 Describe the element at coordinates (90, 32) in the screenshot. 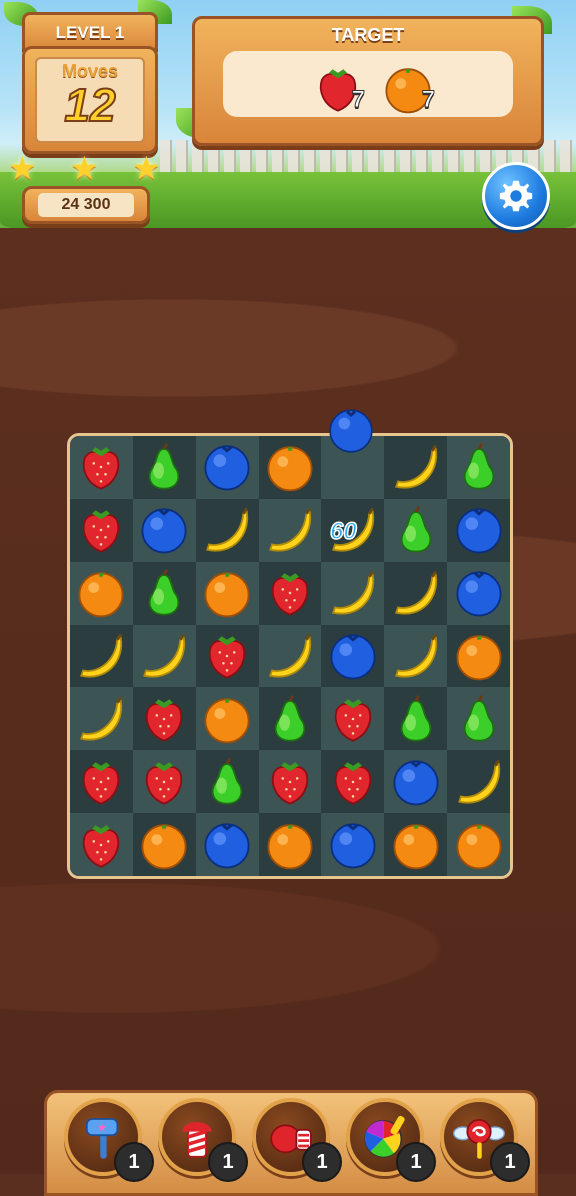

I see `level-label: LEVEL 1` at that location.